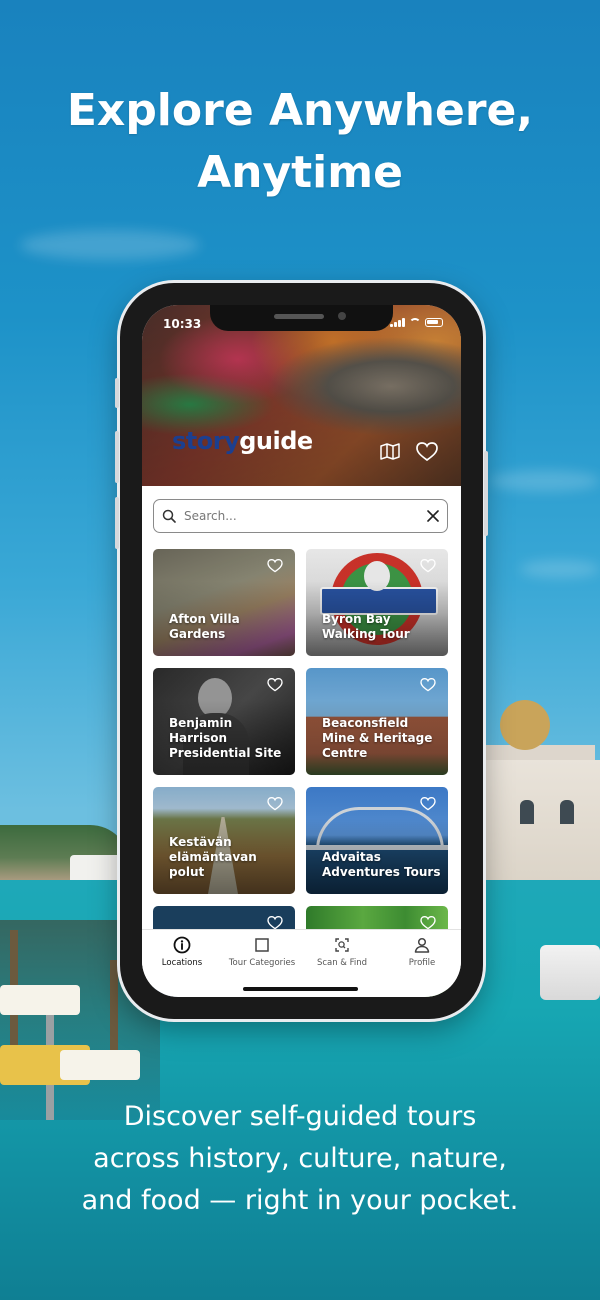 This screenshot has height=1300, width=600. I want to click on status-time: 10:33, so click(182, 324).